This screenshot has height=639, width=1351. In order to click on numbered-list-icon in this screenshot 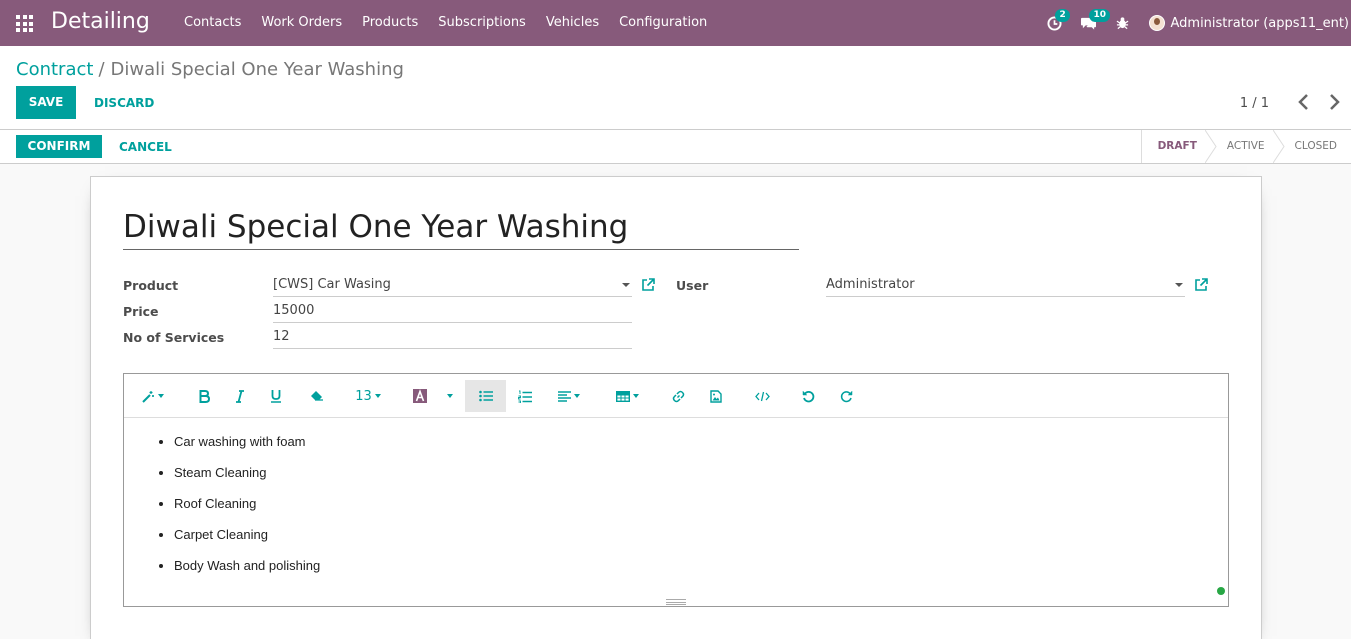, I will do `click(525, 396)`.